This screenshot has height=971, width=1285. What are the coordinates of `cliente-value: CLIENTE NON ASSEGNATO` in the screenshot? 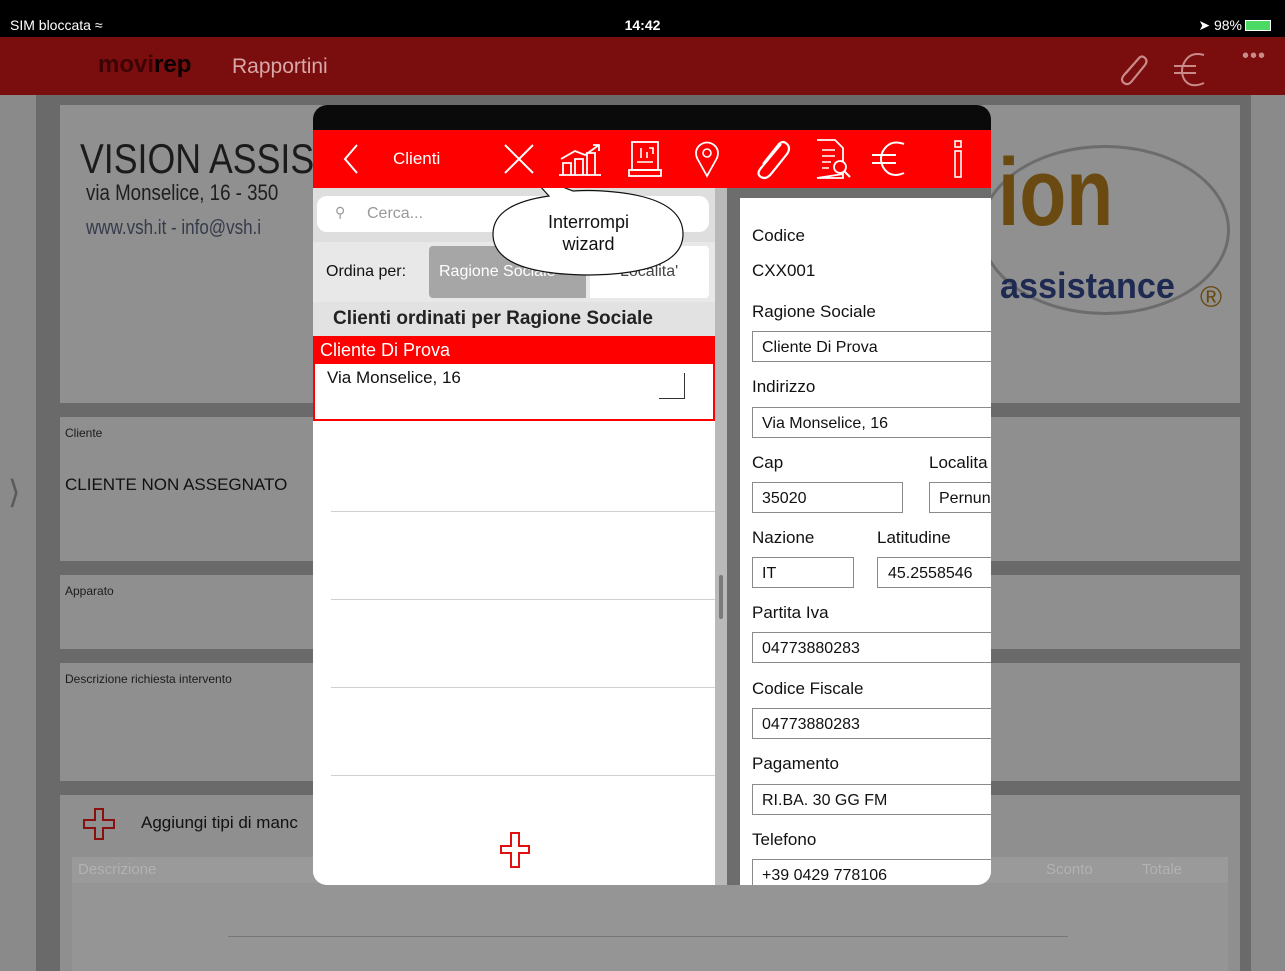 It's located at (176, 484).